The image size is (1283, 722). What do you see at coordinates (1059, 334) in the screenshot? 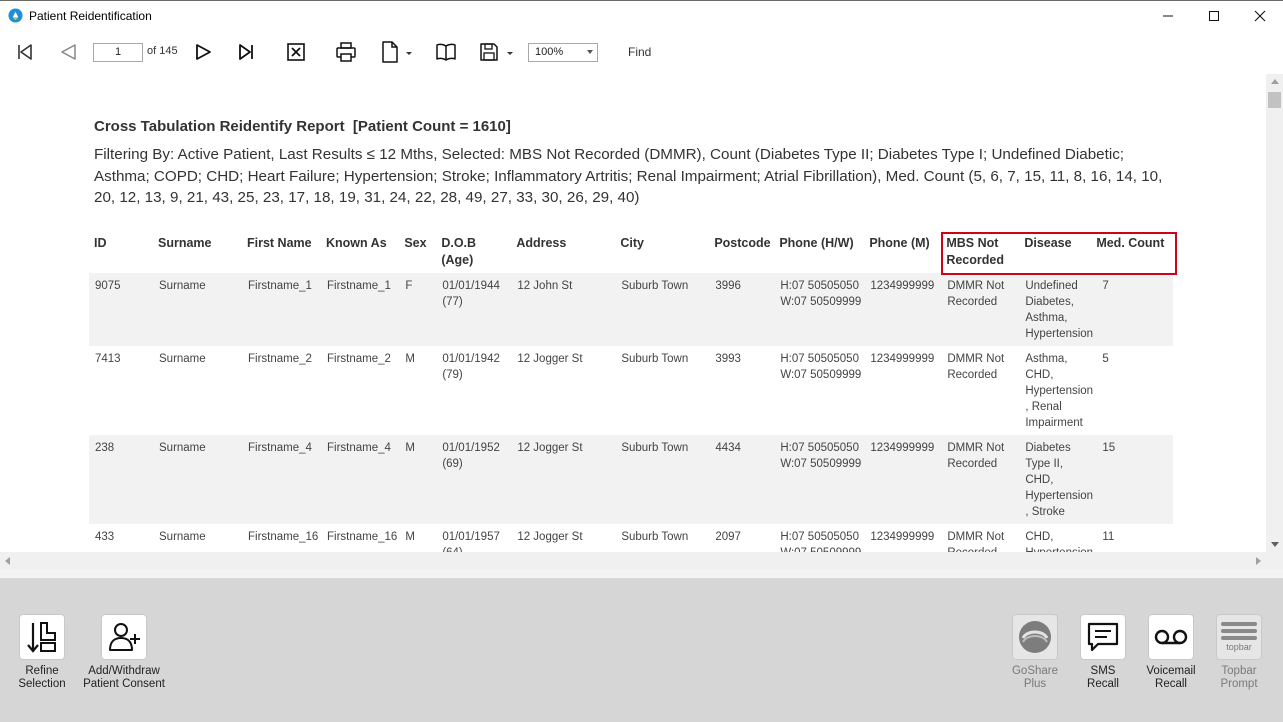
I see `disease-line: Hypertension` at bounding box center [1059, 334].